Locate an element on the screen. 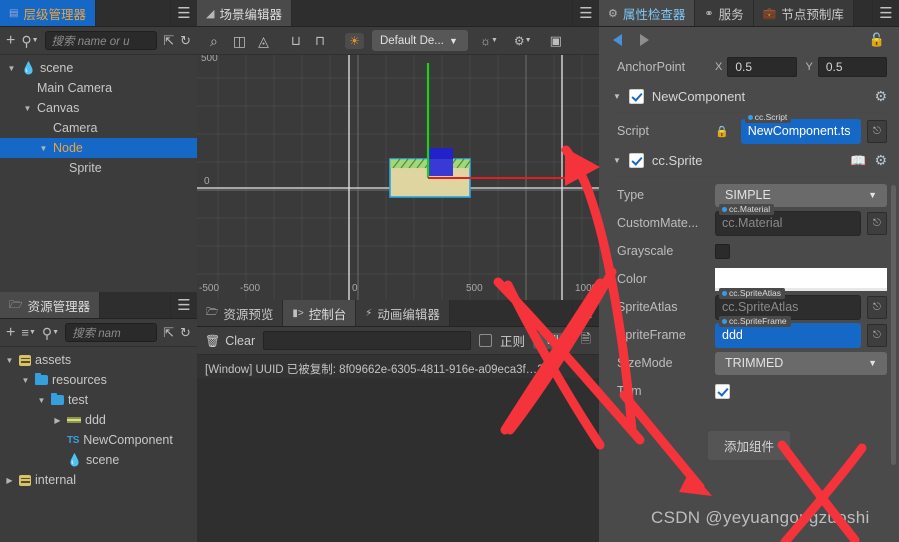  component-header: ▼ NewComponent ⚙ is located at coordinates (749, 96).